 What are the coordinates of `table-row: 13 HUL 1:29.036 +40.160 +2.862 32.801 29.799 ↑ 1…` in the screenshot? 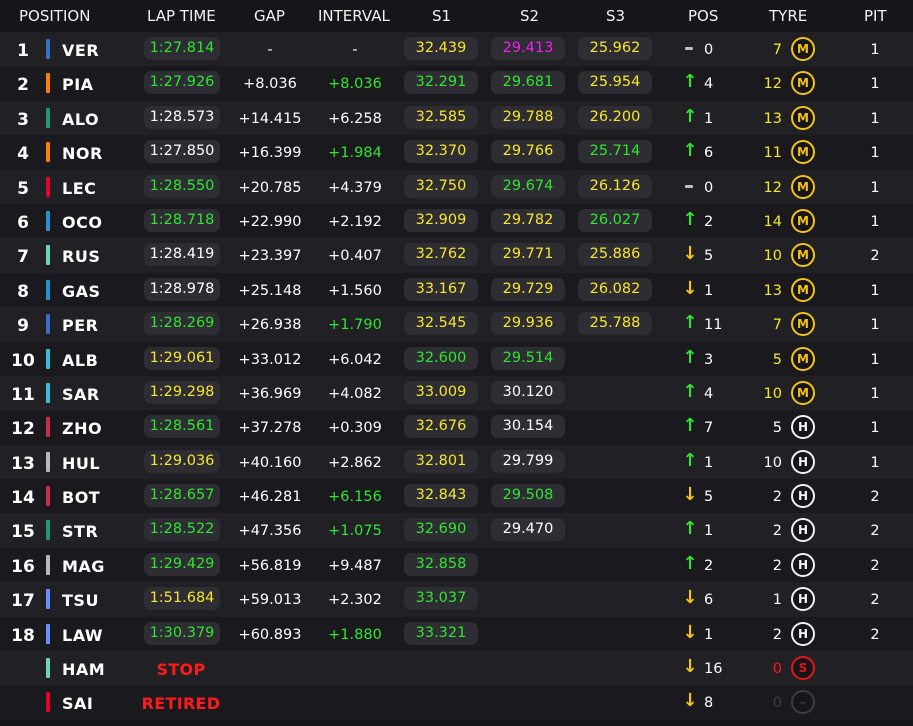 It's located at (456, 462).